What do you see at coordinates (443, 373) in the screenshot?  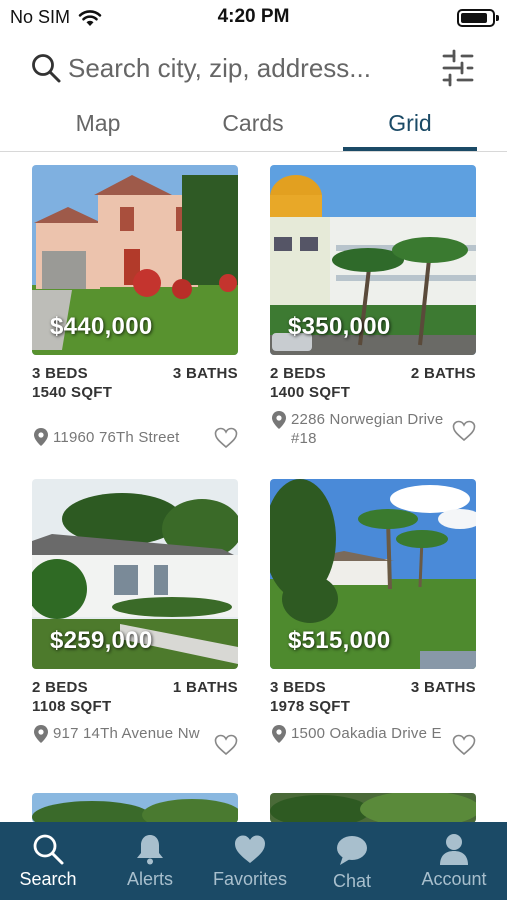 I see `listing-baths: 2 BATHS` at bounding box center [443, 373].